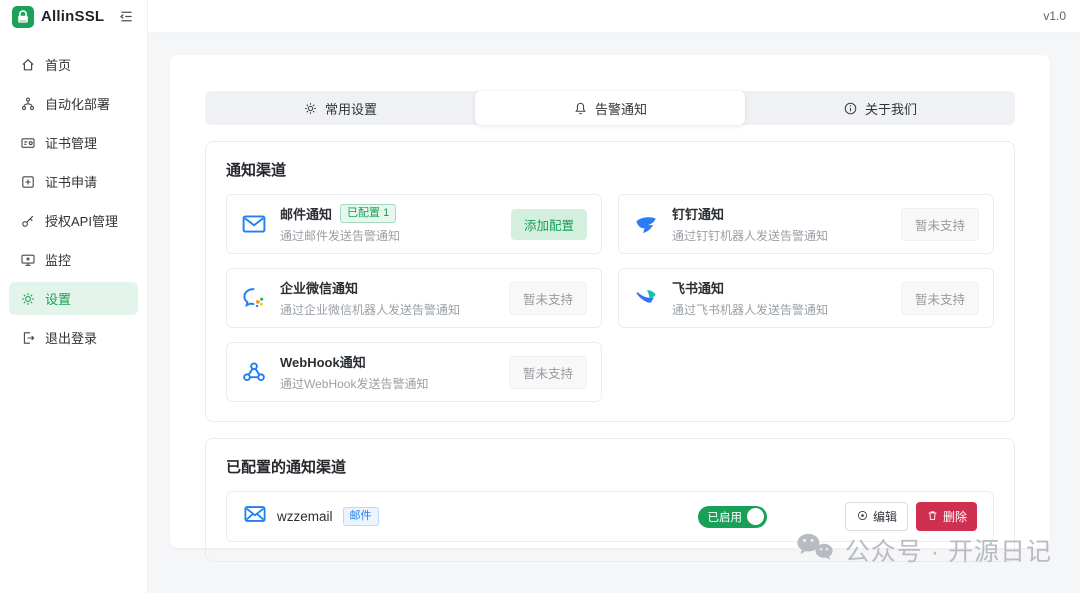 This screenshot has height=593, width=1080. Describe the element at coordinates (28, 260) in the screenshot. I see `monitor-icon` at that location.